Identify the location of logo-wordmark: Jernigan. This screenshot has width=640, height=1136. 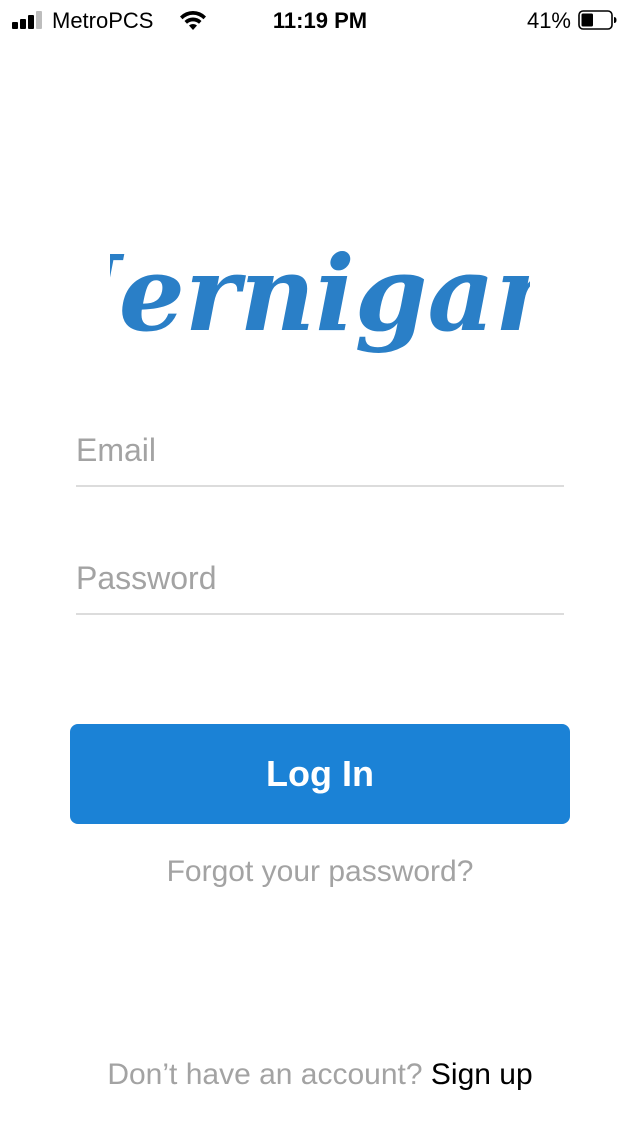
(320, 293).